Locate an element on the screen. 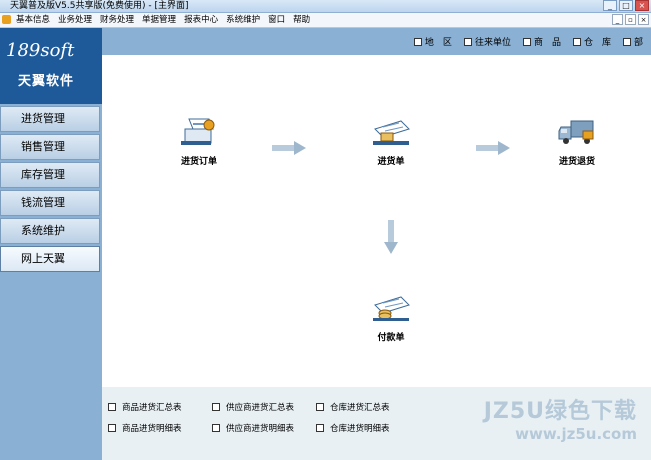  purchase-order-icon is located at coordinates (198, 131).